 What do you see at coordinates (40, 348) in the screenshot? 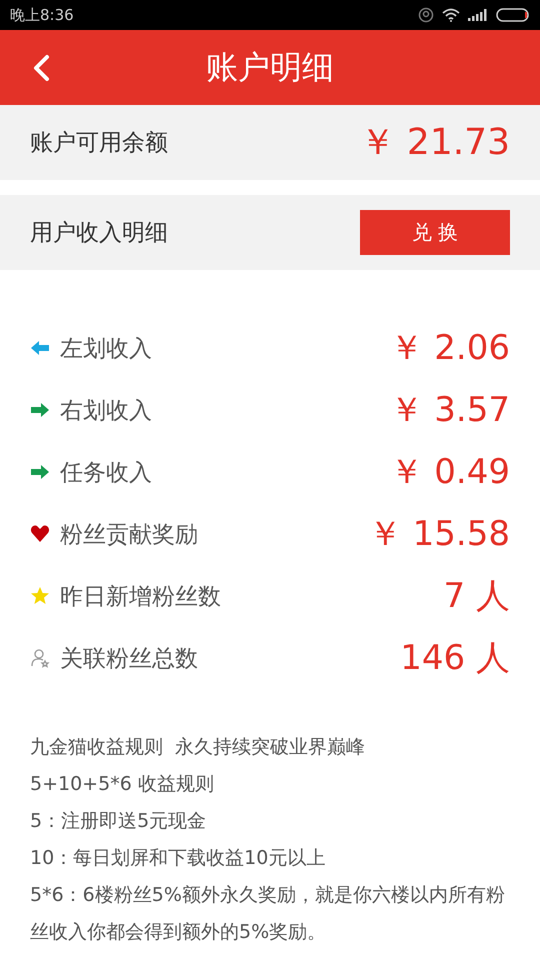
I see `arrow-left-icon` at bounding box center [40, 348].